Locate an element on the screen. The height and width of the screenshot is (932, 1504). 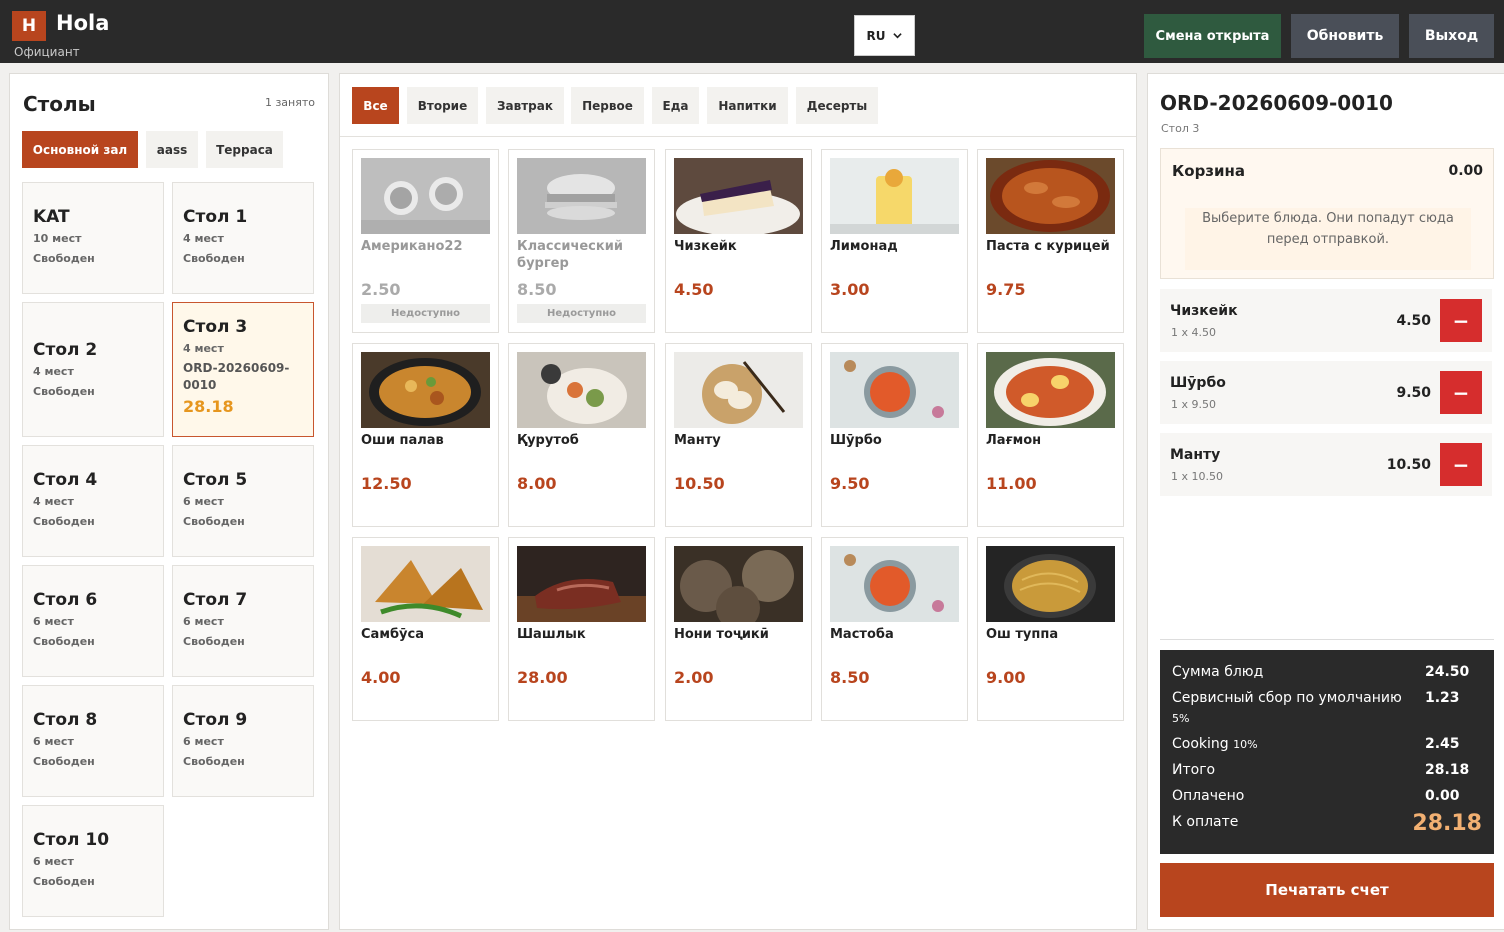
product-name: Классический бургер is located at coordinates (570, 255).